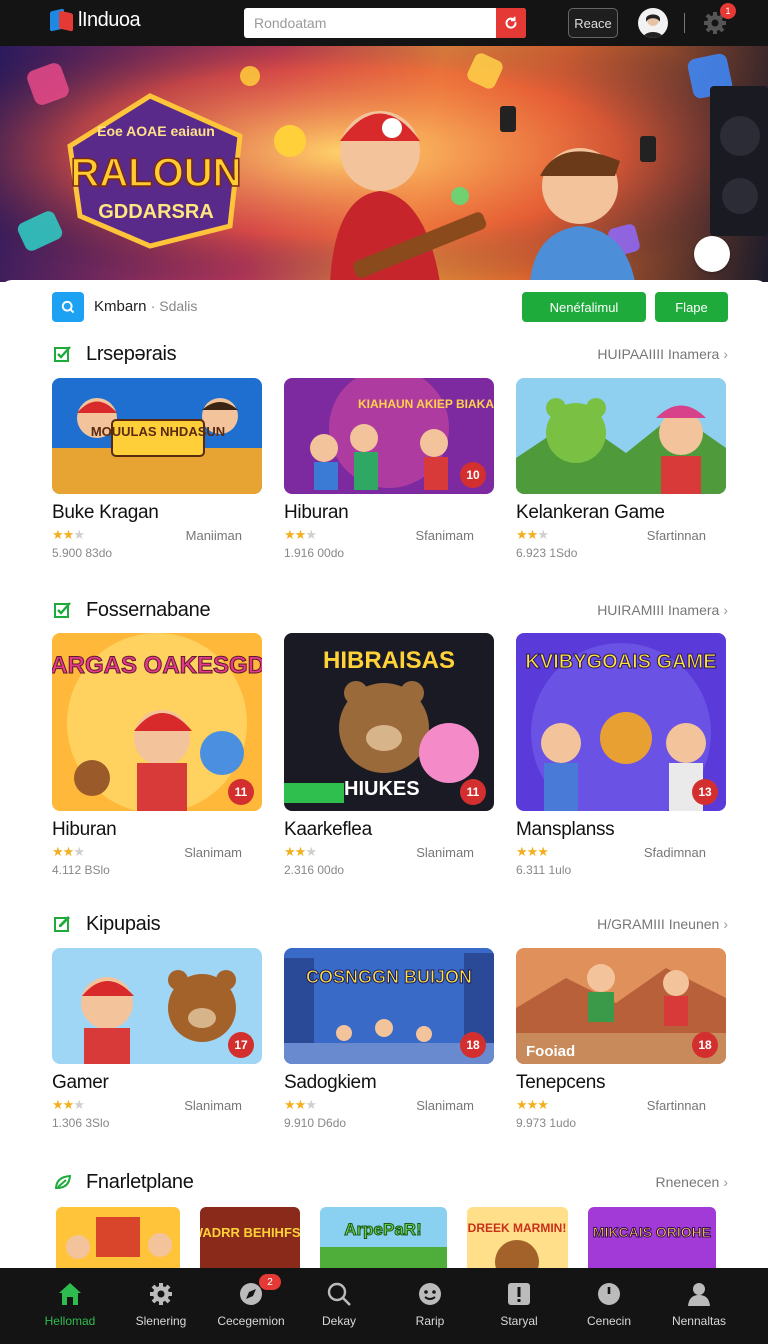 The image size is (768, 1344). Describe the element at coordinates (662, 610) in the screenshot. I see `section-more-link: HUIRAMIII Inamera ›` at that location.